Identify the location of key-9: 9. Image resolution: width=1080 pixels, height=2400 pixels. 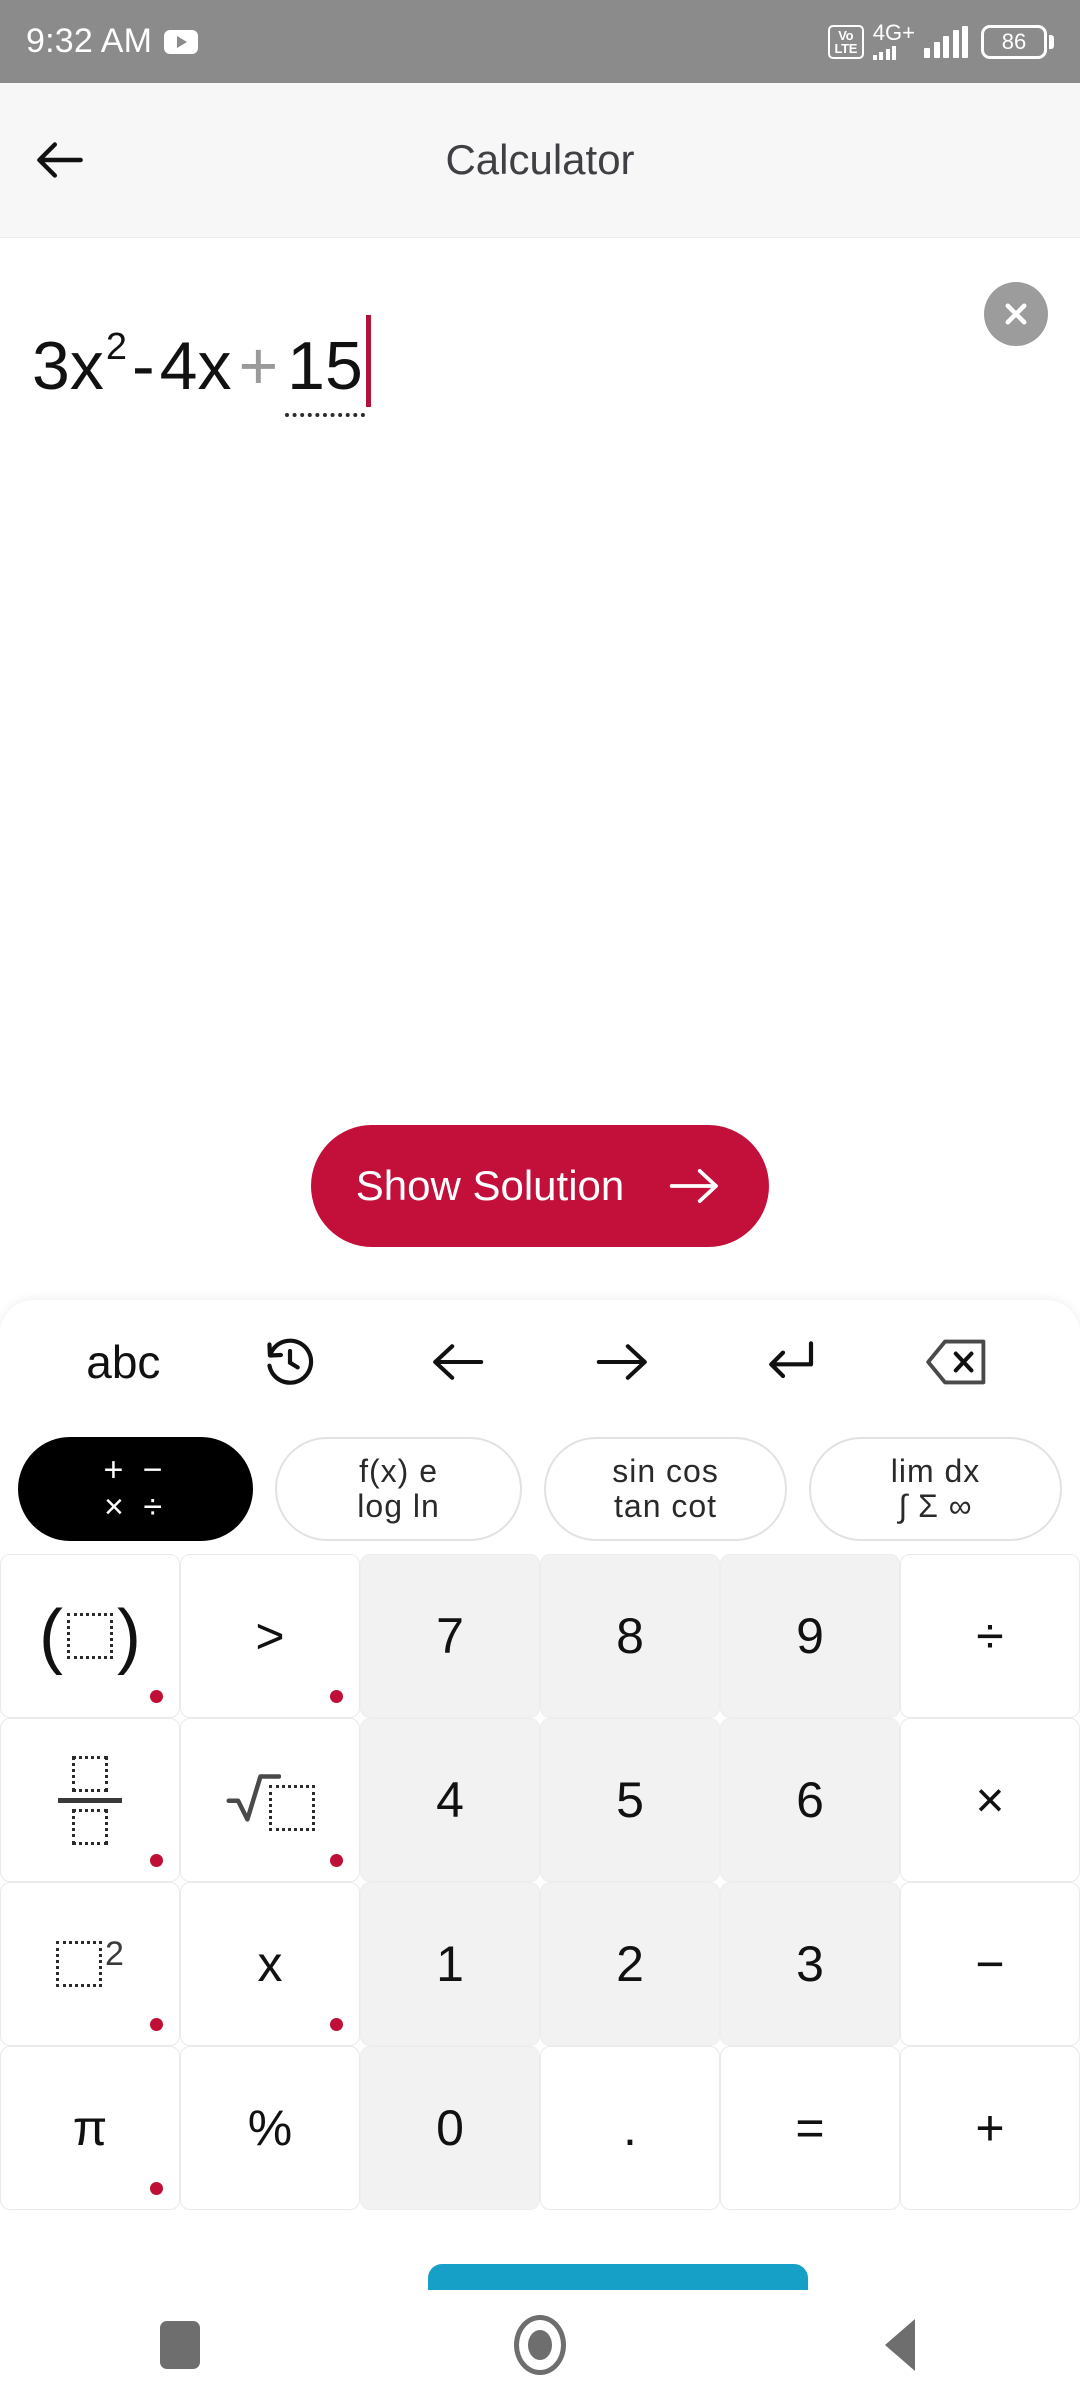
(810, 1636).